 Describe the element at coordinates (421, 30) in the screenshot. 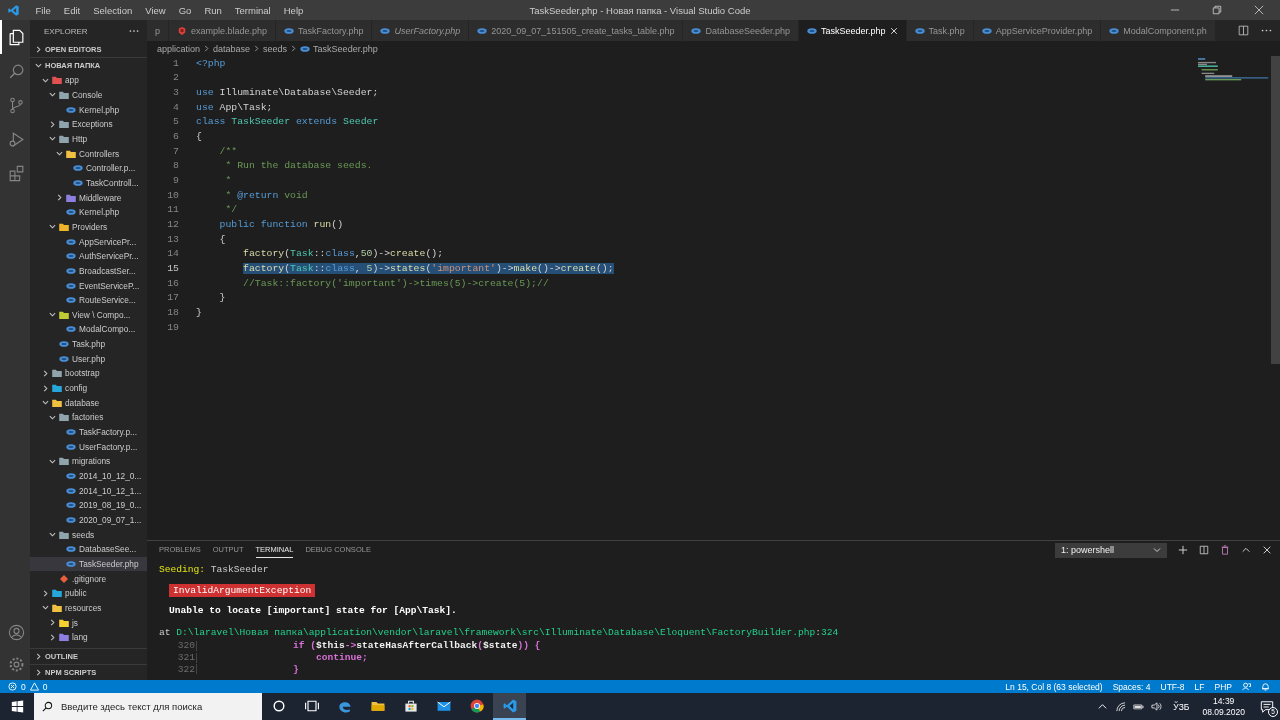

I see `editor-tab: UserFactory.php` at that location.